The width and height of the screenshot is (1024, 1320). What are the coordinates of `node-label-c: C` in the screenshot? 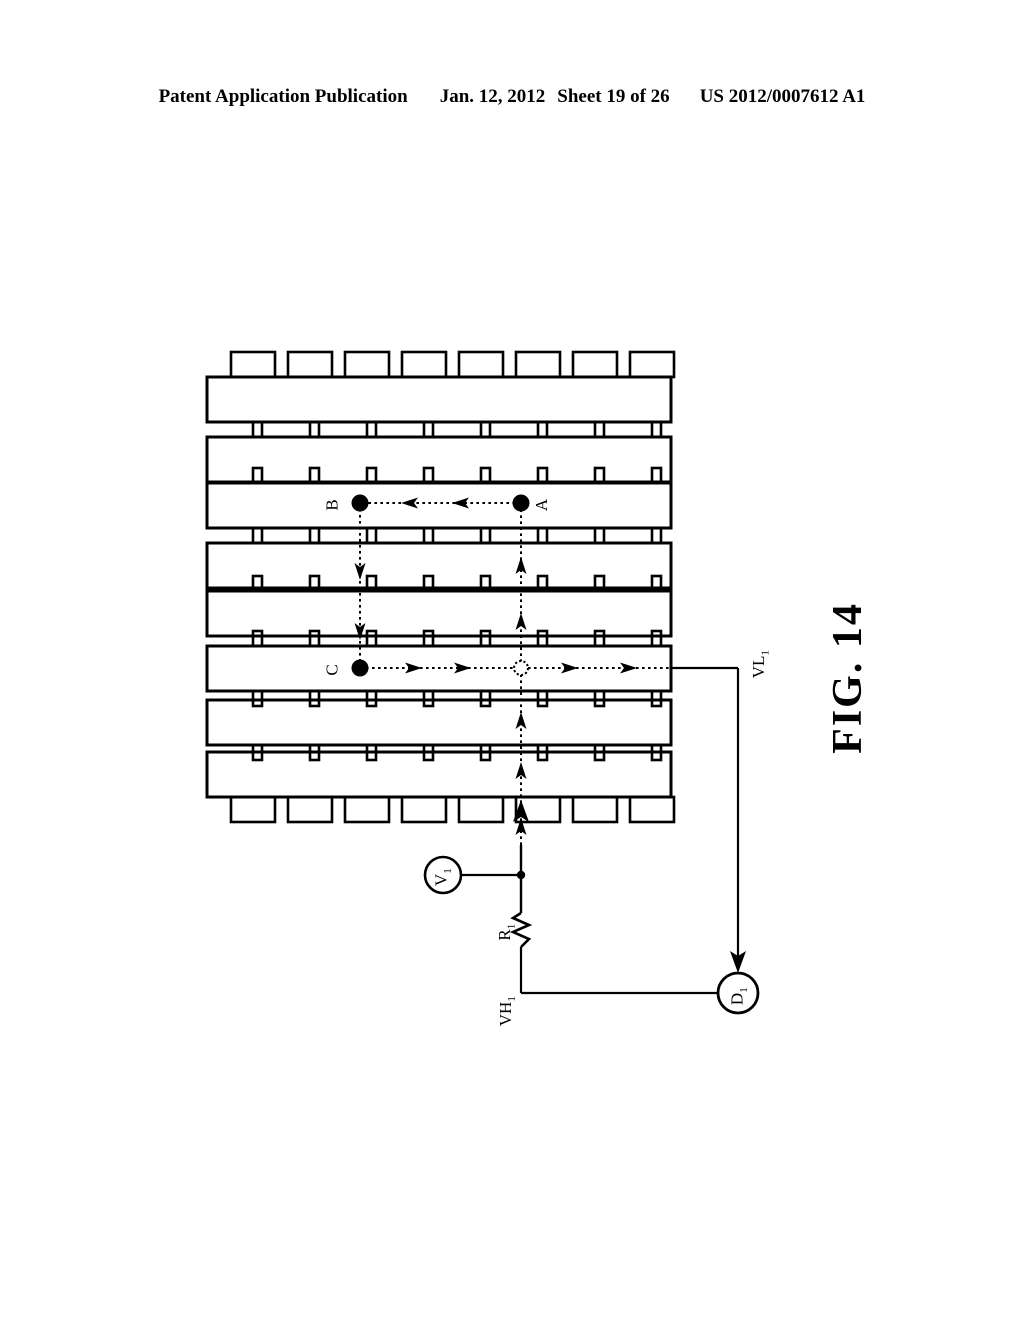 It's located at (332, 670).